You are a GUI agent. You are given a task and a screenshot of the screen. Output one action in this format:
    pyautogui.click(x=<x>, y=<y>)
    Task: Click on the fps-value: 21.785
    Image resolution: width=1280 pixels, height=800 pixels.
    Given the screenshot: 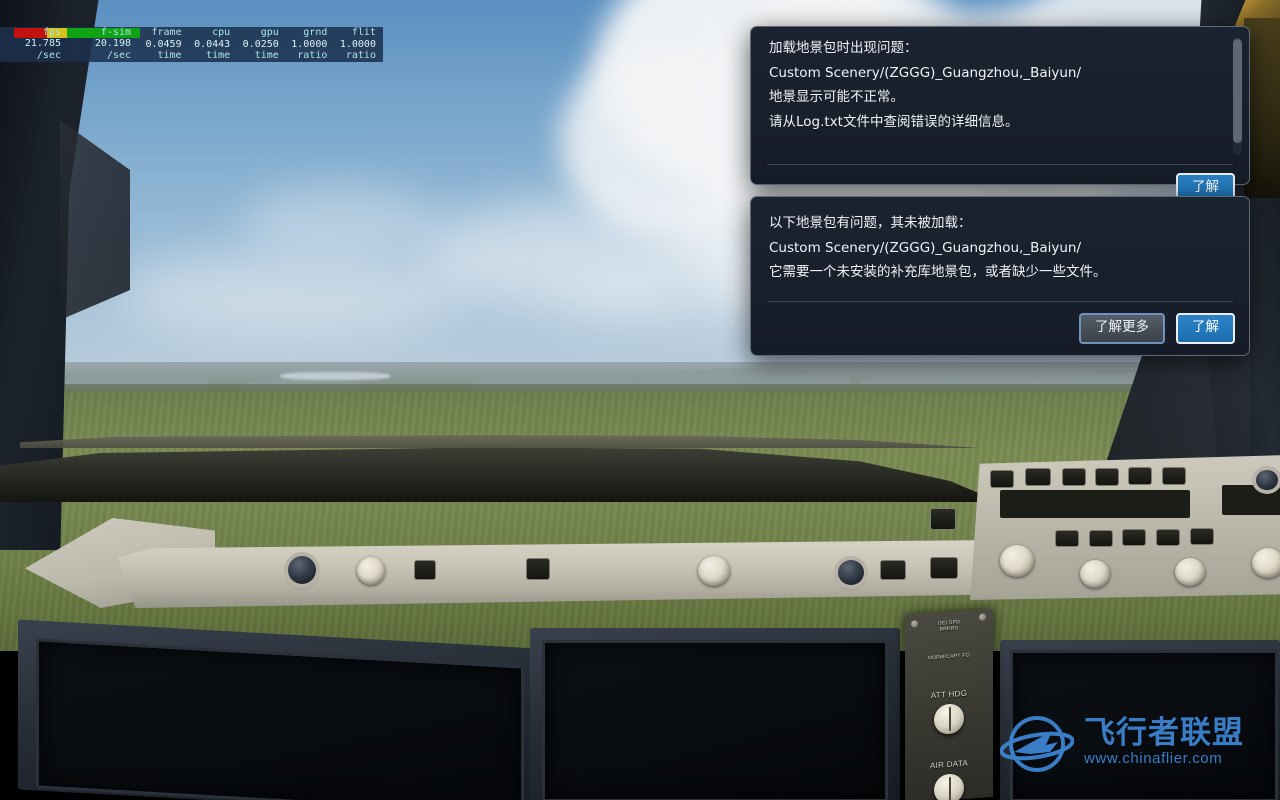 What is the action you would take?
    pyautogui.click(x=42, y=43)
    